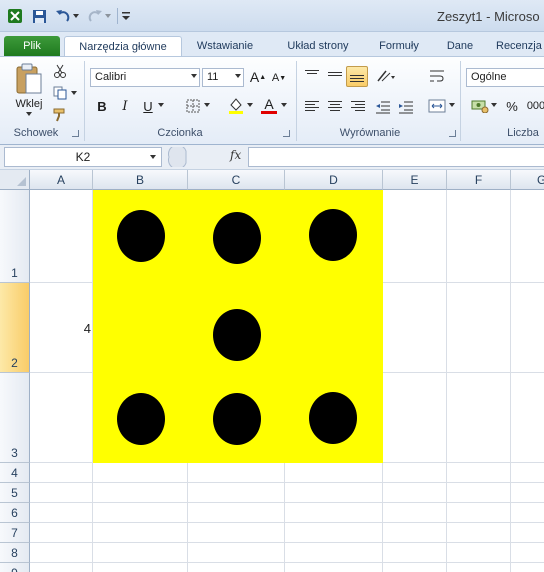 The image size is (544, 572). What do you see at coordinates (437, 76) in the screenshot?
I see `wrap-text-icon` at bounding box center [437, 76].